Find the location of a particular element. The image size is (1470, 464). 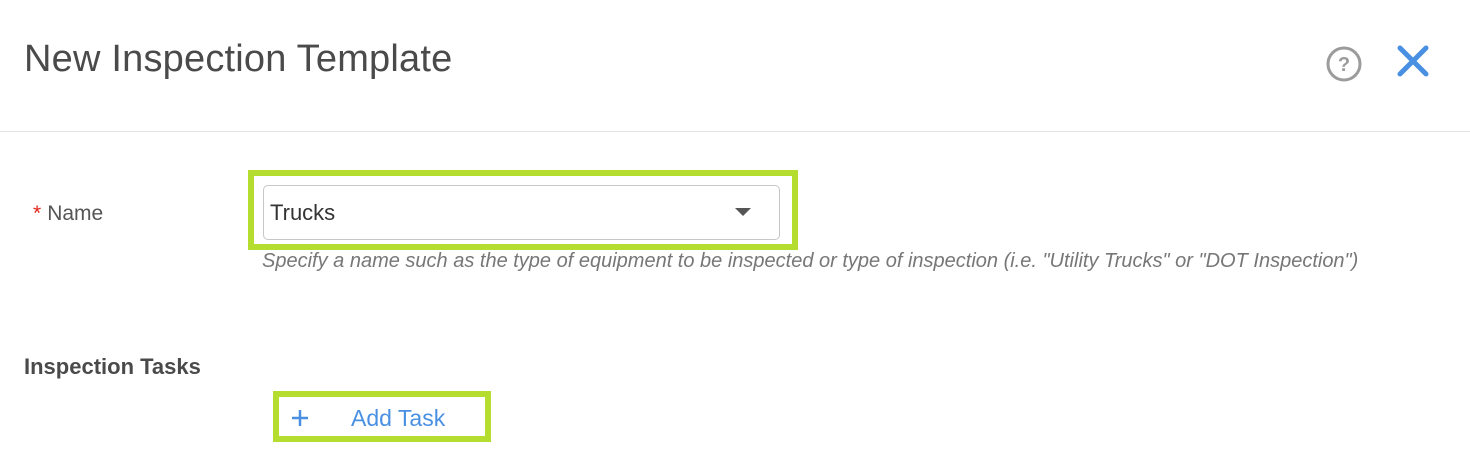

chevron-down-icon is located at coordinates (743, 212).